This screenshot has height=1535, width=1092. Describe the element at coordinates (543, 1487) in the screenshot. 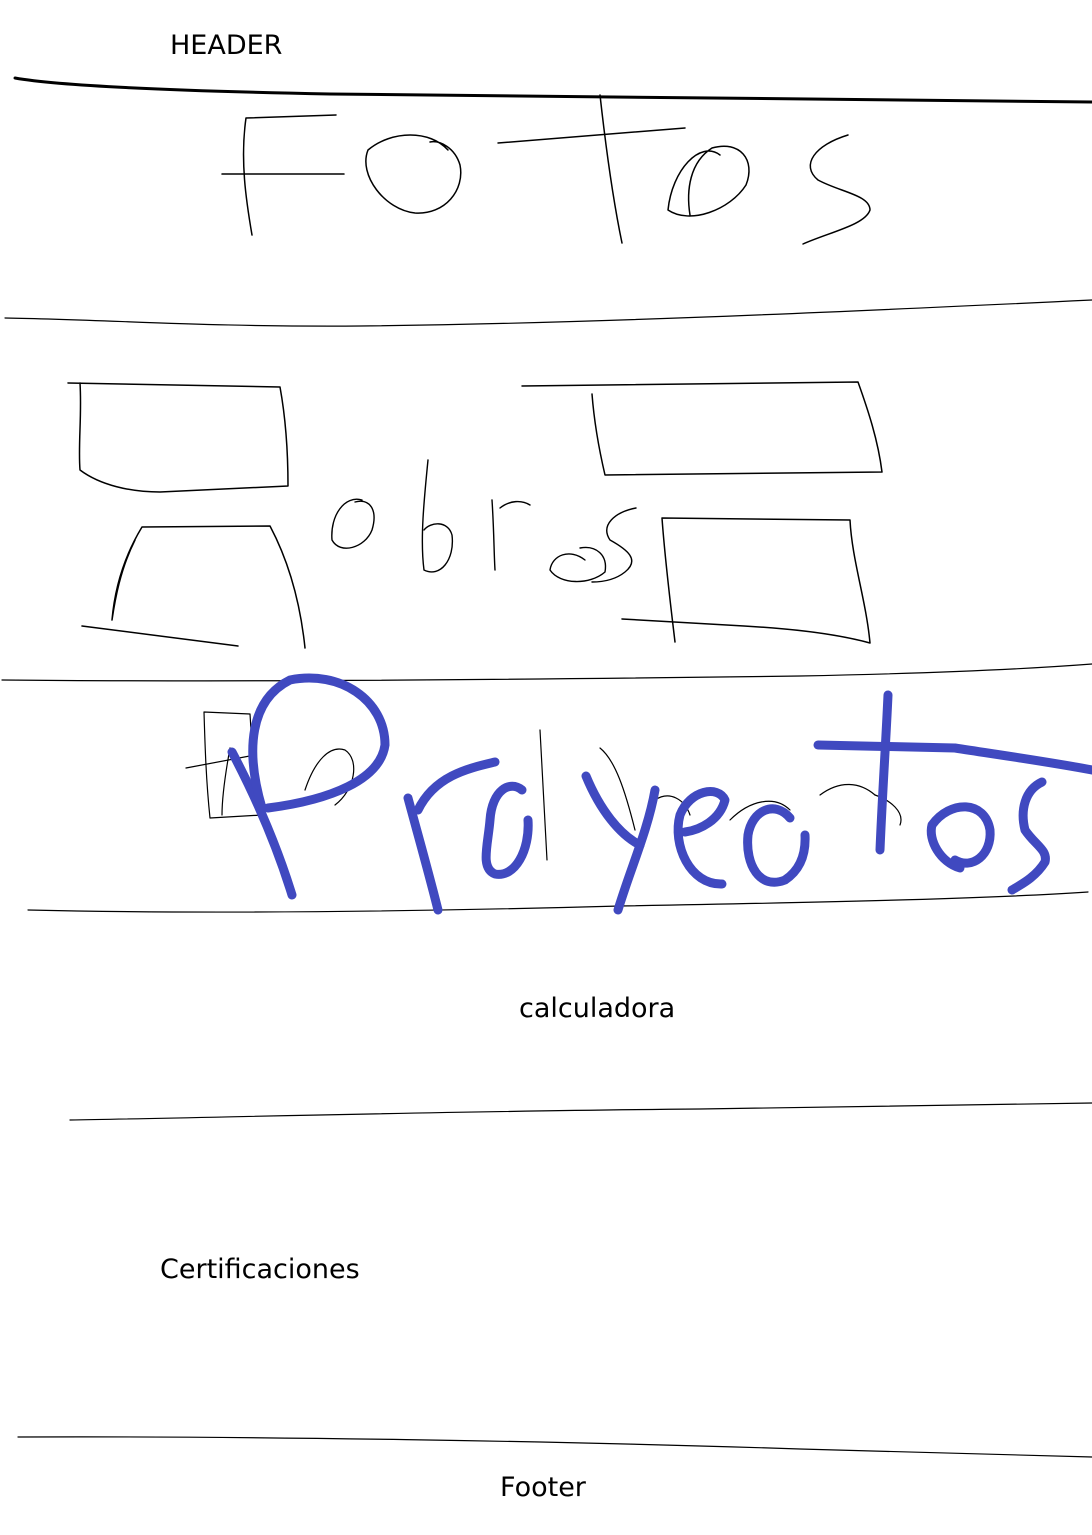

I see `footer-label: Footer` at that location.